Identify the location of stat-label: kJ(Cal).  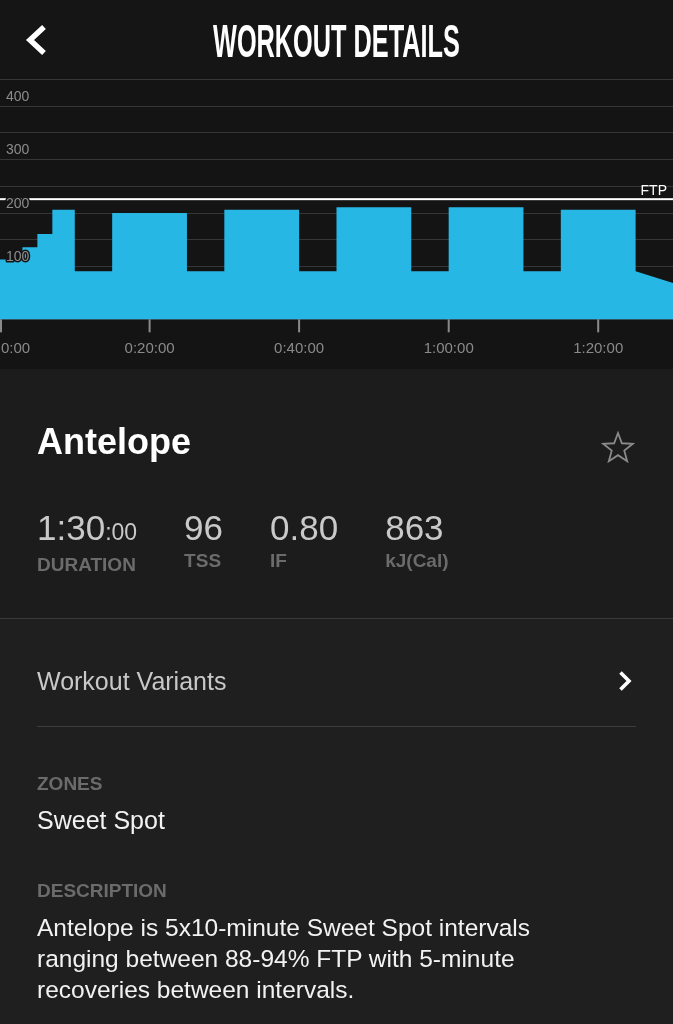
(417, 561).